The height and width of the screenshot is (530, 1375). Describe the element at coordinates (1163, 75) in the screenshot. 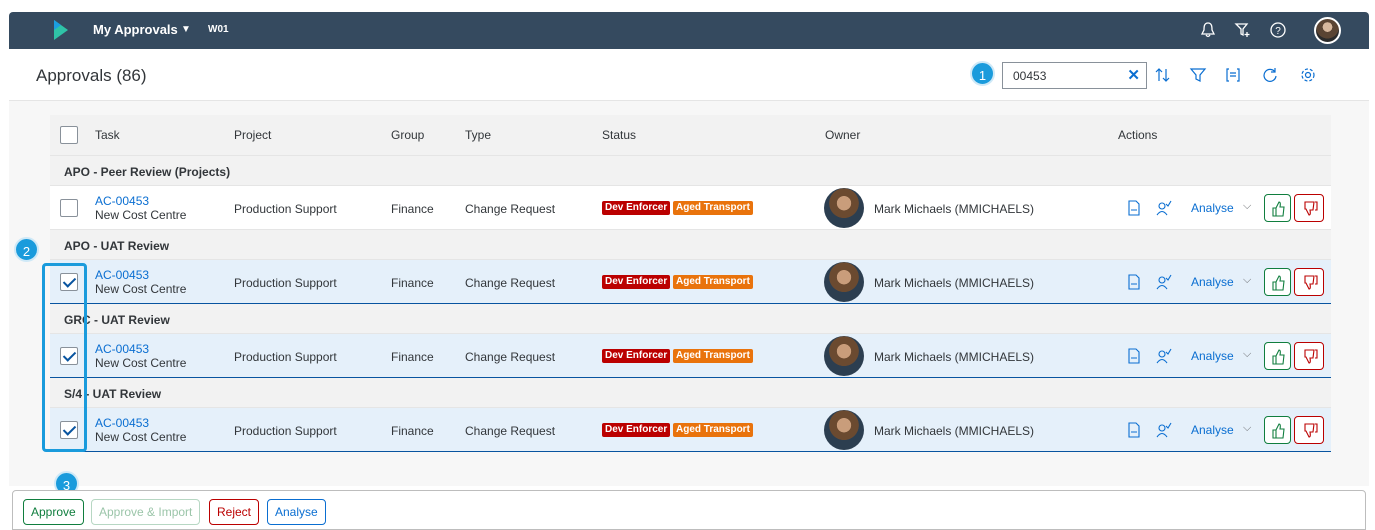

I see `sort-icon` at that location.